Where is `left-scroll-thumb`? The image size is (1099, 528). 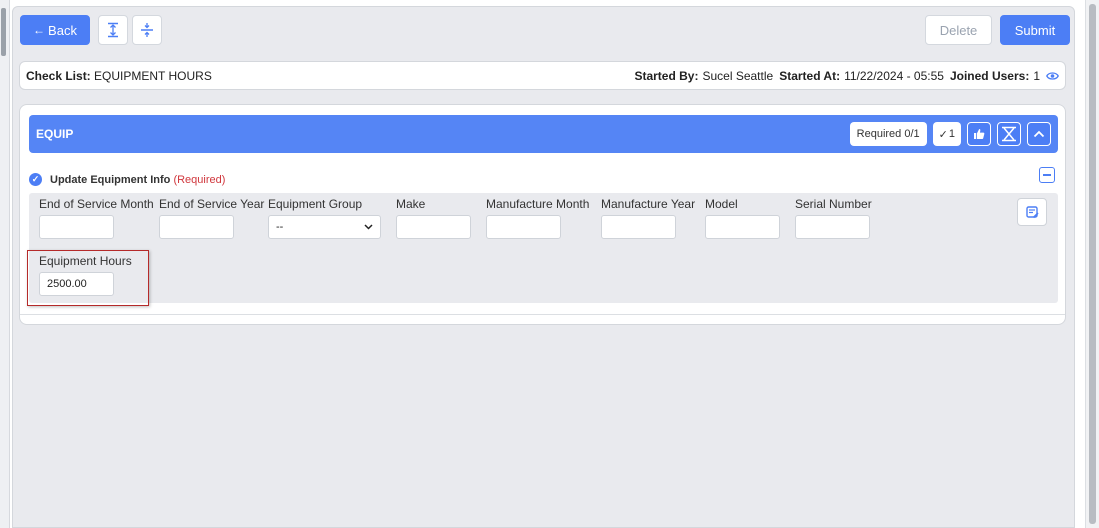 left-scroll-thumb is located at coordinates (3, 32).